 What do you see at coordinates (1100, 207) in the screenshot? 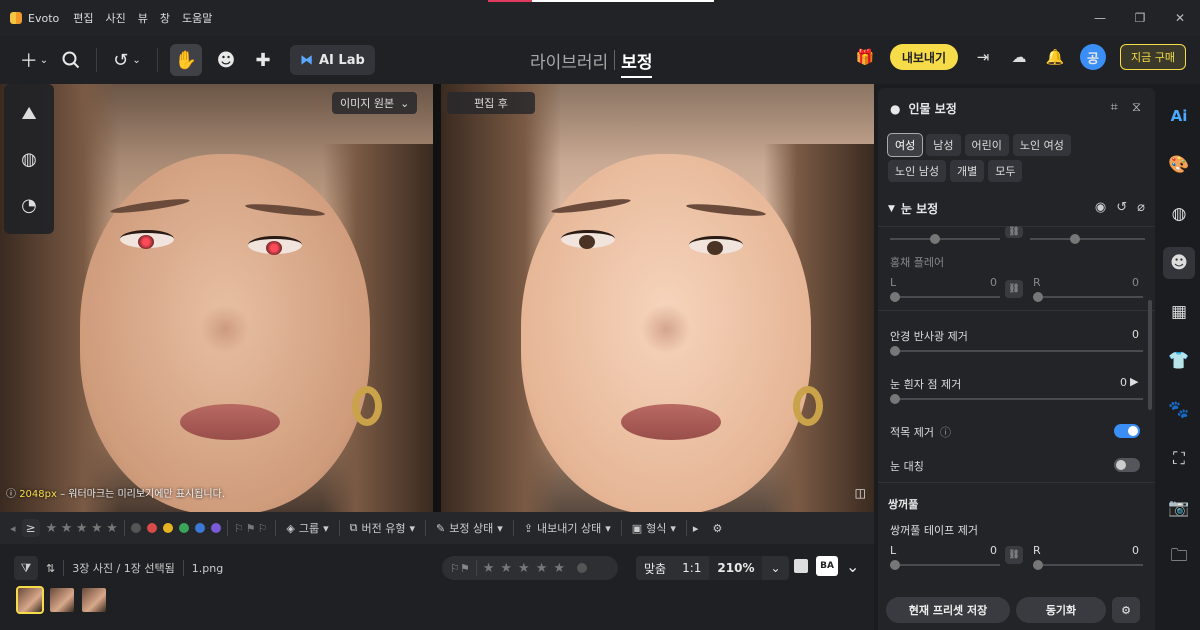
I see `eye-visibility-icon: ◉` at bounding box center [1100, 207].